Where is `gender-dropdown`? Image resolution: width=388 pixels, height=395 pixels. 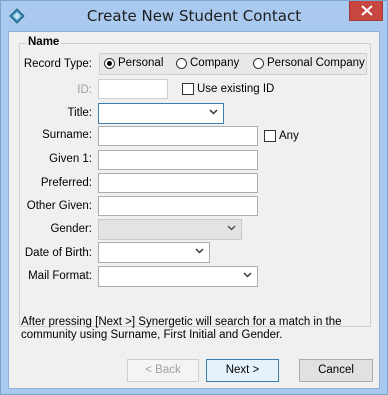
gender-dropdown is located at coordinates (170, 229).